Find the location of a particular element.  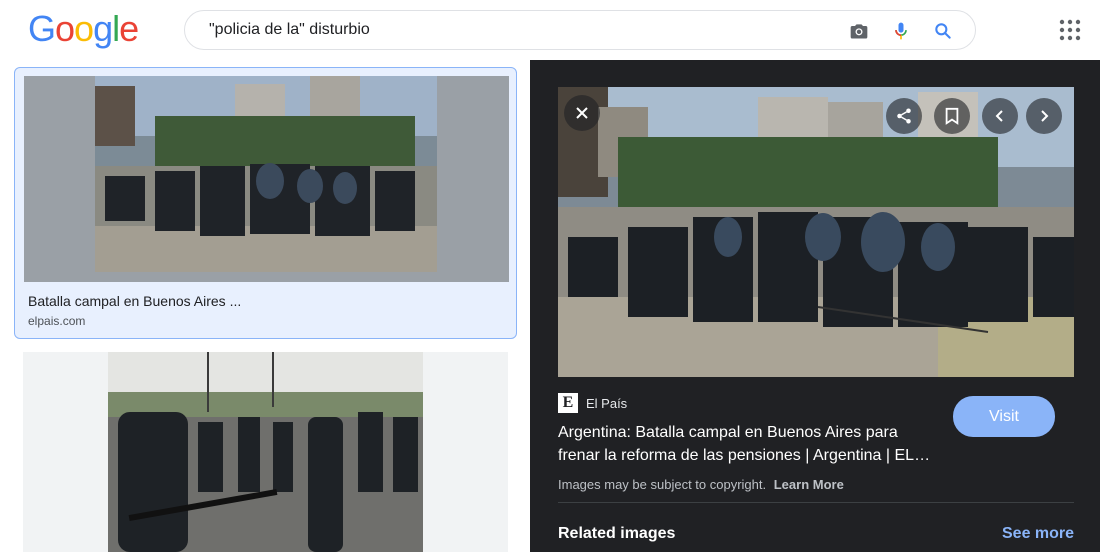

source-row: E El País is located at coordinates (592, 403).